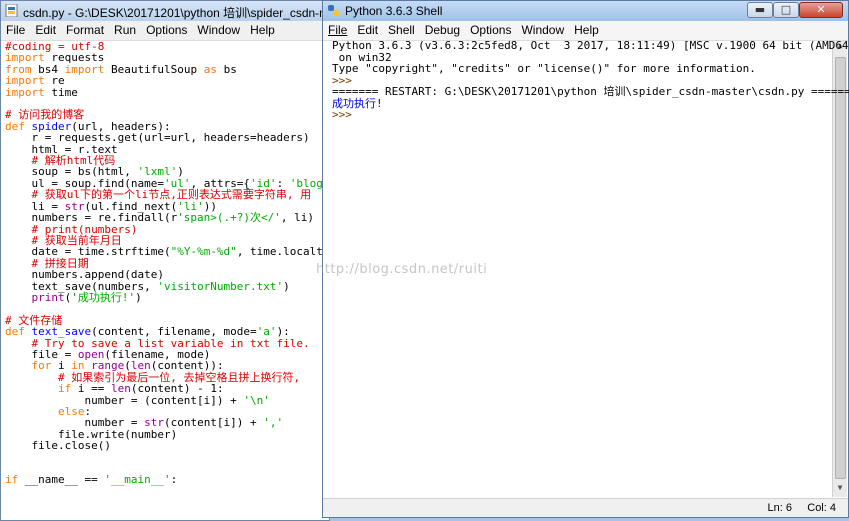 The image size is (849, 521). I want to click on python-file-icon, so click(11, 10).